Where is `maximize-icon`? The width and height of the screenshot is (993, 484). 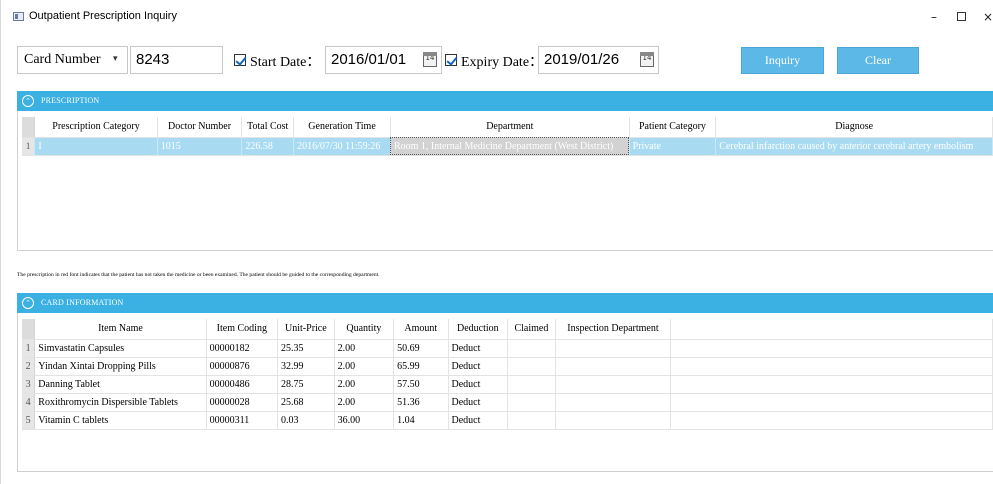 maximize-icon is located at coordinates (961, 16).